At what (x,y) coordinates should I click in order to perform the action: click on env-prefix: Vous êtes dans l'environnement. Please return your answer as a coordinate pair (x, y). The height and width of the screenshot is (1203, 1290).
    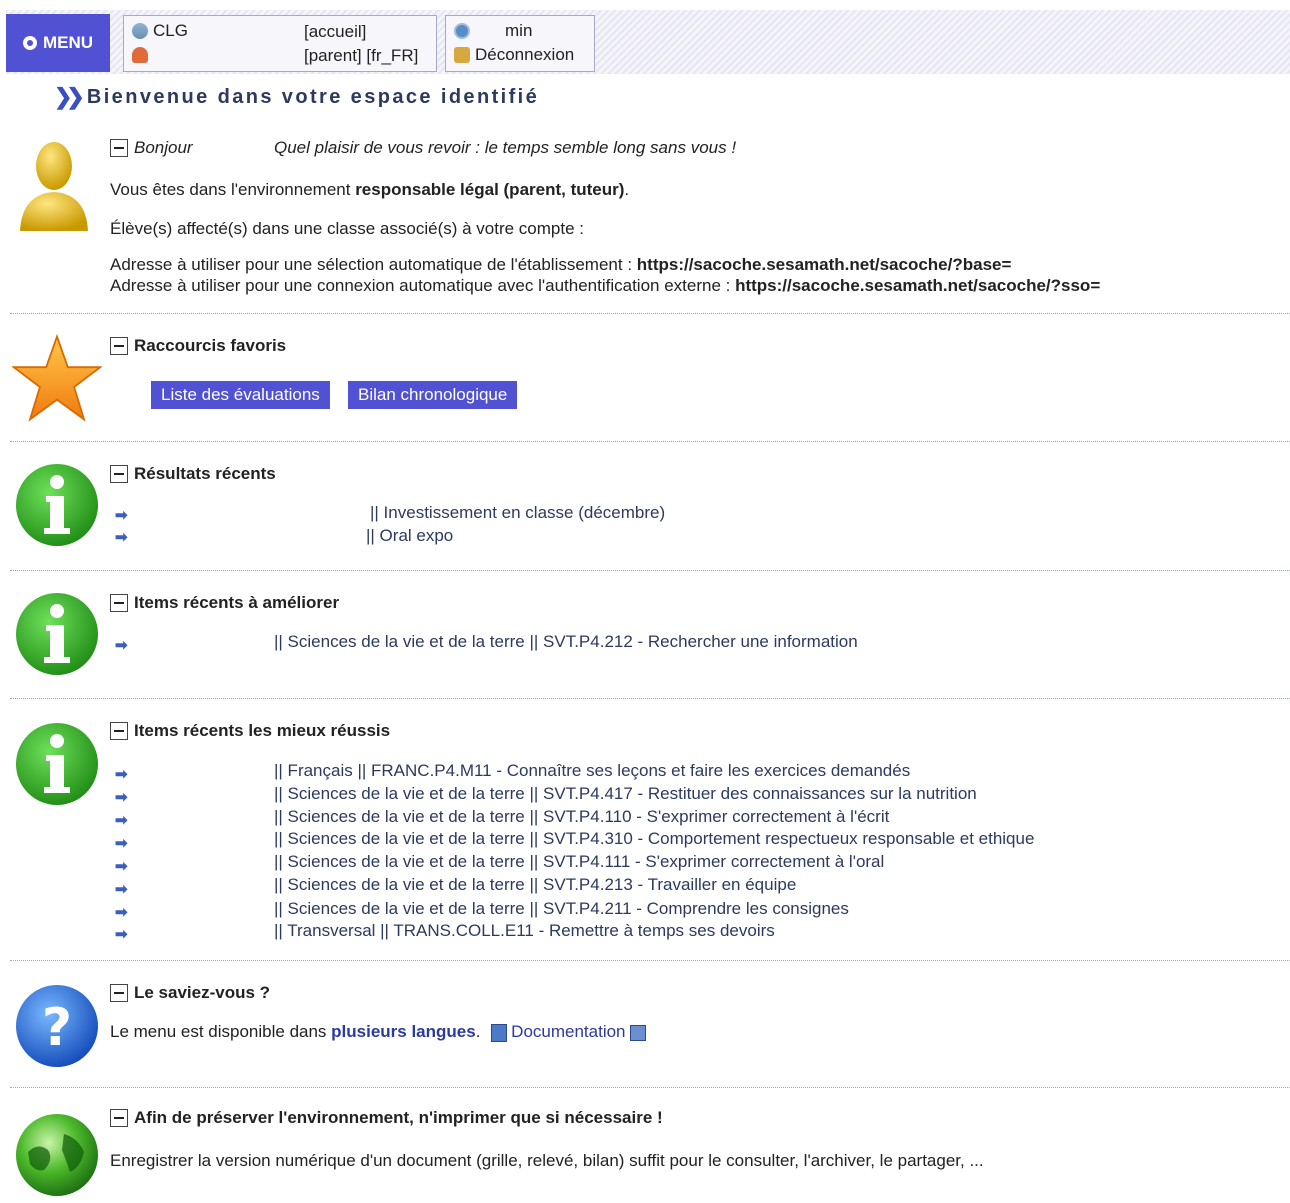
    Looking at the image, I should click on (233, 189).